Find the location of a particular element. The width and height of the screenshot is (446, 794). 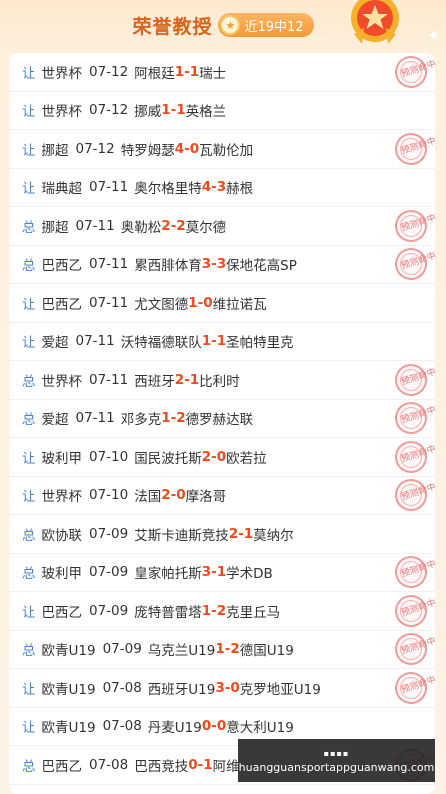

match-date: 07-12 is located at coordinates (109, 71).